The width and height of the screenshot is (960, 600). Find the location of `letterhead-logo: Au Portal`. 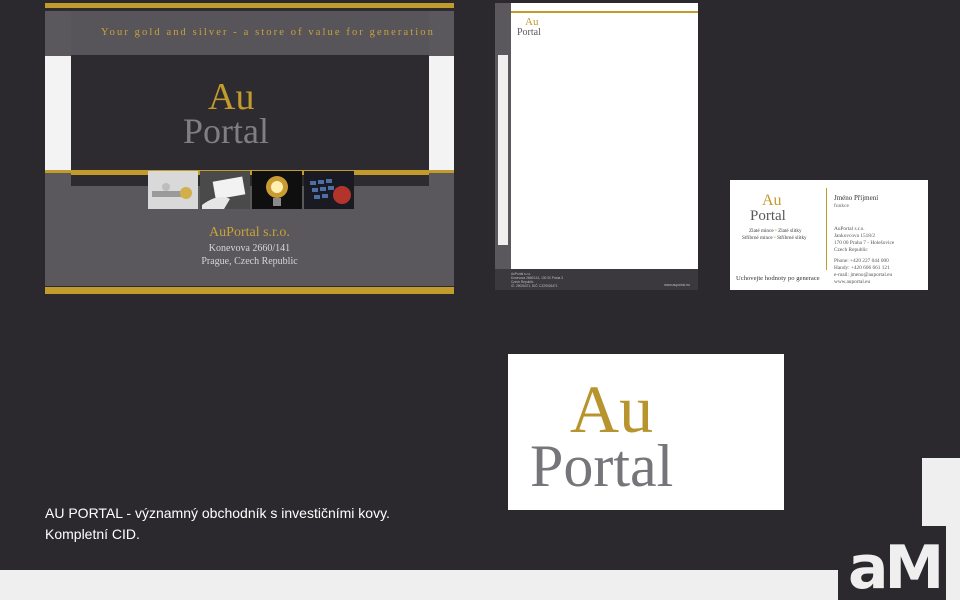

letterhead-logo: Au Portal is located at coordinates (529, 26).